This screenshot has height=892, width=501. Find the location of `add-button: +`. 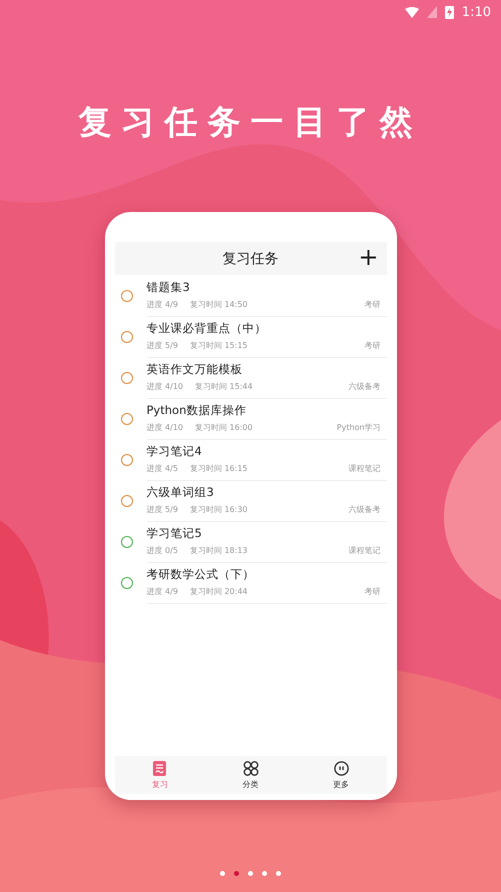

add-button: + is located at coordinates (368, 257).